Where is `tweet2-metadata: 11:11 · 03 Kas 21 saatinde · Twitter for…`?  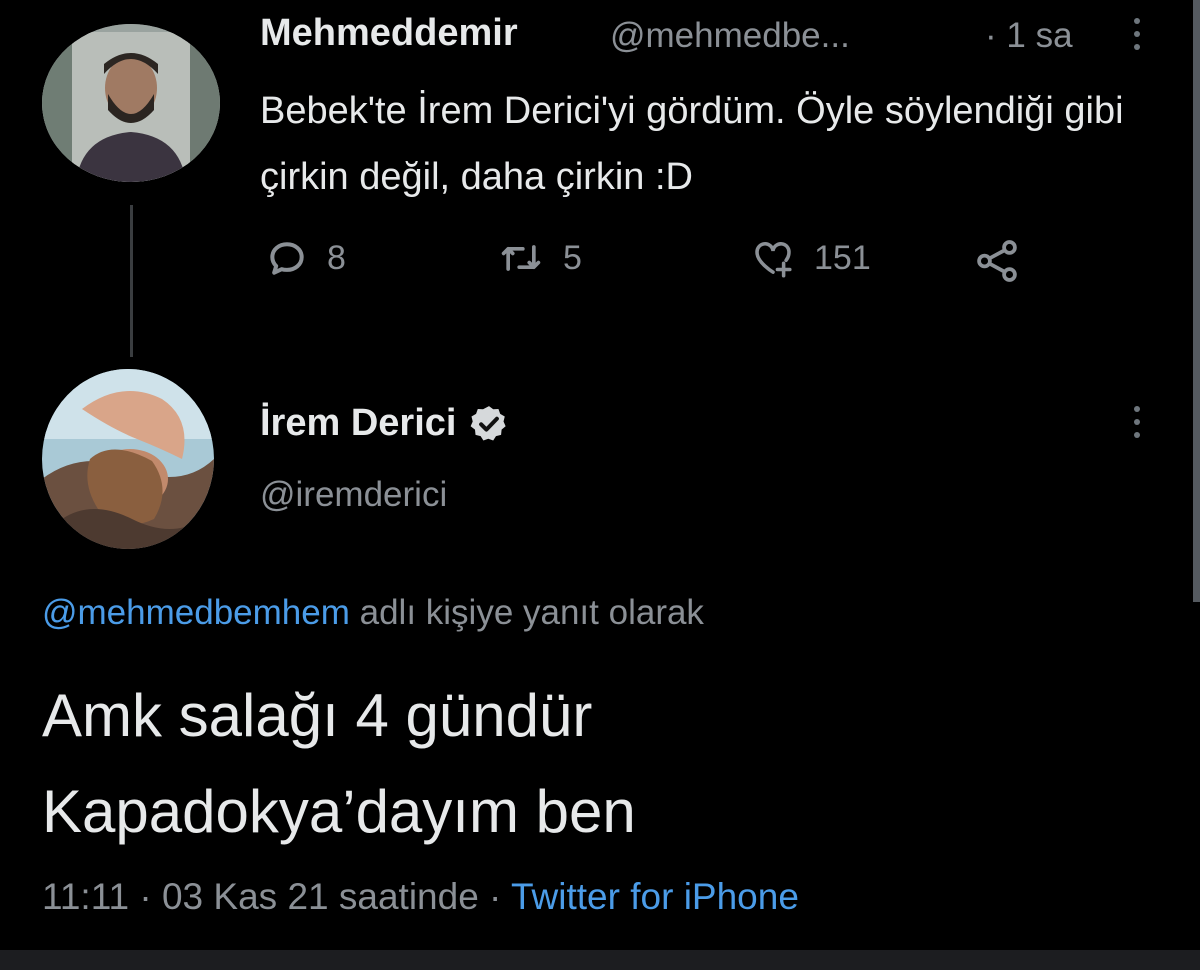 tweet2-metadata: 11:11 · 03 Kas 21 saatinde · Twitter for… is located at coordinates (420, 897).